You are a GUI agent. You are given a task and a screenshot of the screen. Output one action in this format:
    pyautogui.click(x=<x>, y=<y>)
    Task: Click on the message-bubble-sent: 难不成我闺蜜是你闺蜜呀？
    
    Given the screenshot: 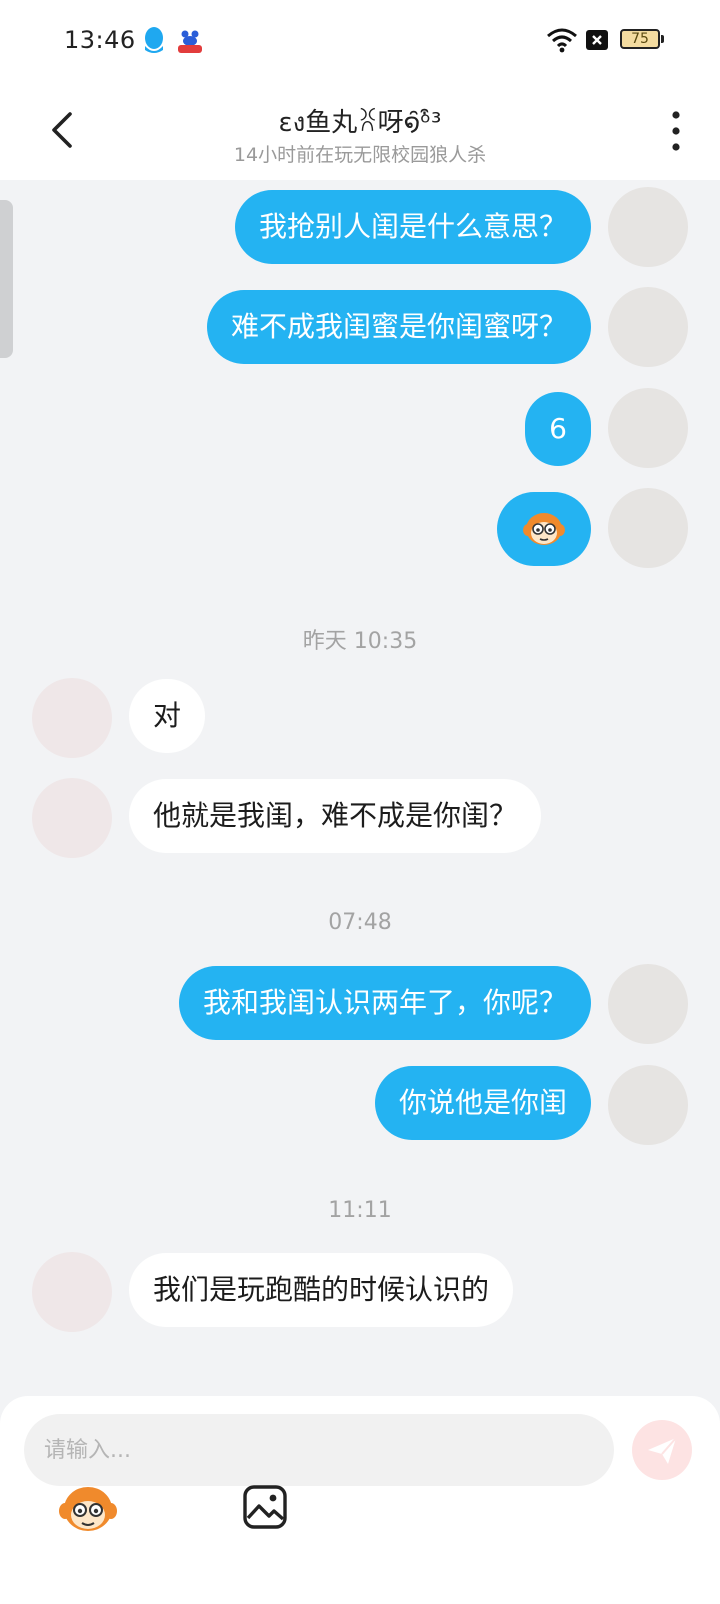 What is the action you would take?
    pyautogui.click(x=398, y=327)
    